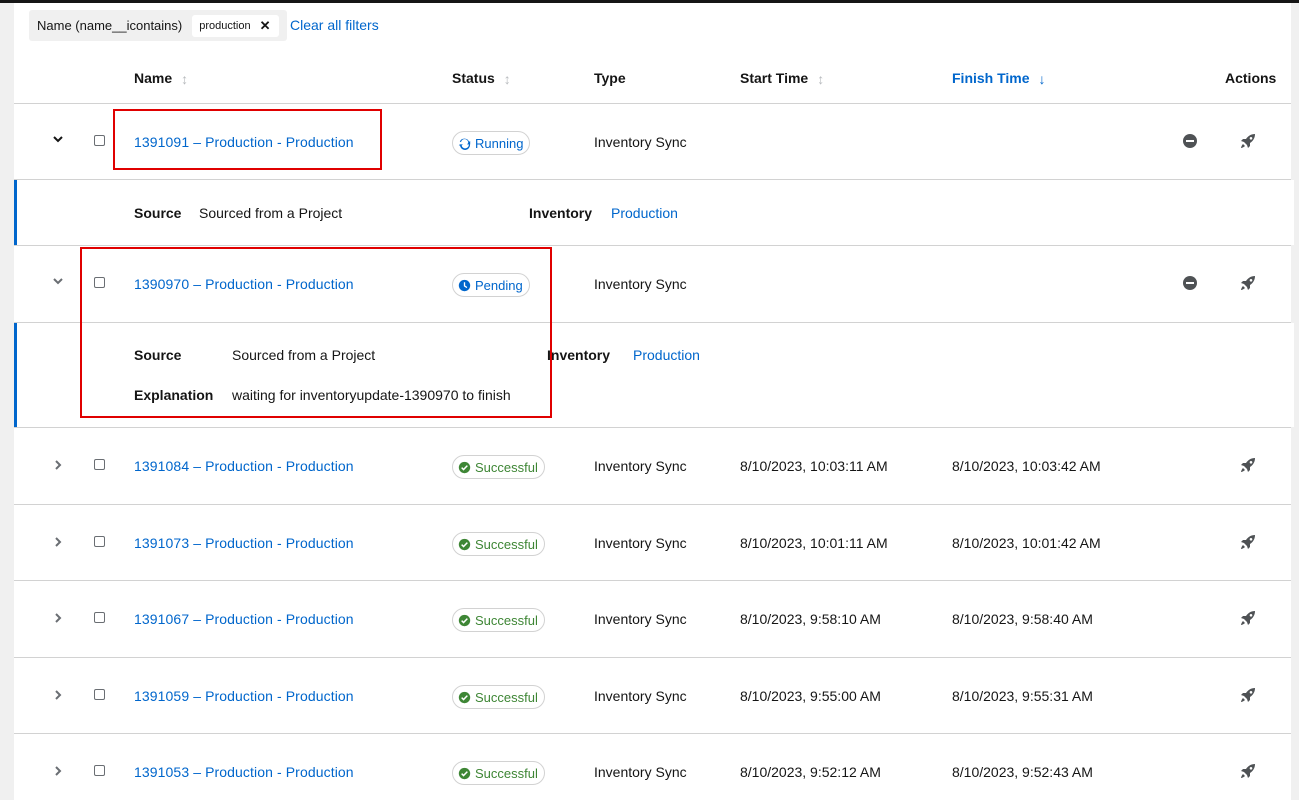 The height and width of the screenshot is (800, 1299). I want to click on filter-chip-category: Name (name__icontains), so click(110, 25).